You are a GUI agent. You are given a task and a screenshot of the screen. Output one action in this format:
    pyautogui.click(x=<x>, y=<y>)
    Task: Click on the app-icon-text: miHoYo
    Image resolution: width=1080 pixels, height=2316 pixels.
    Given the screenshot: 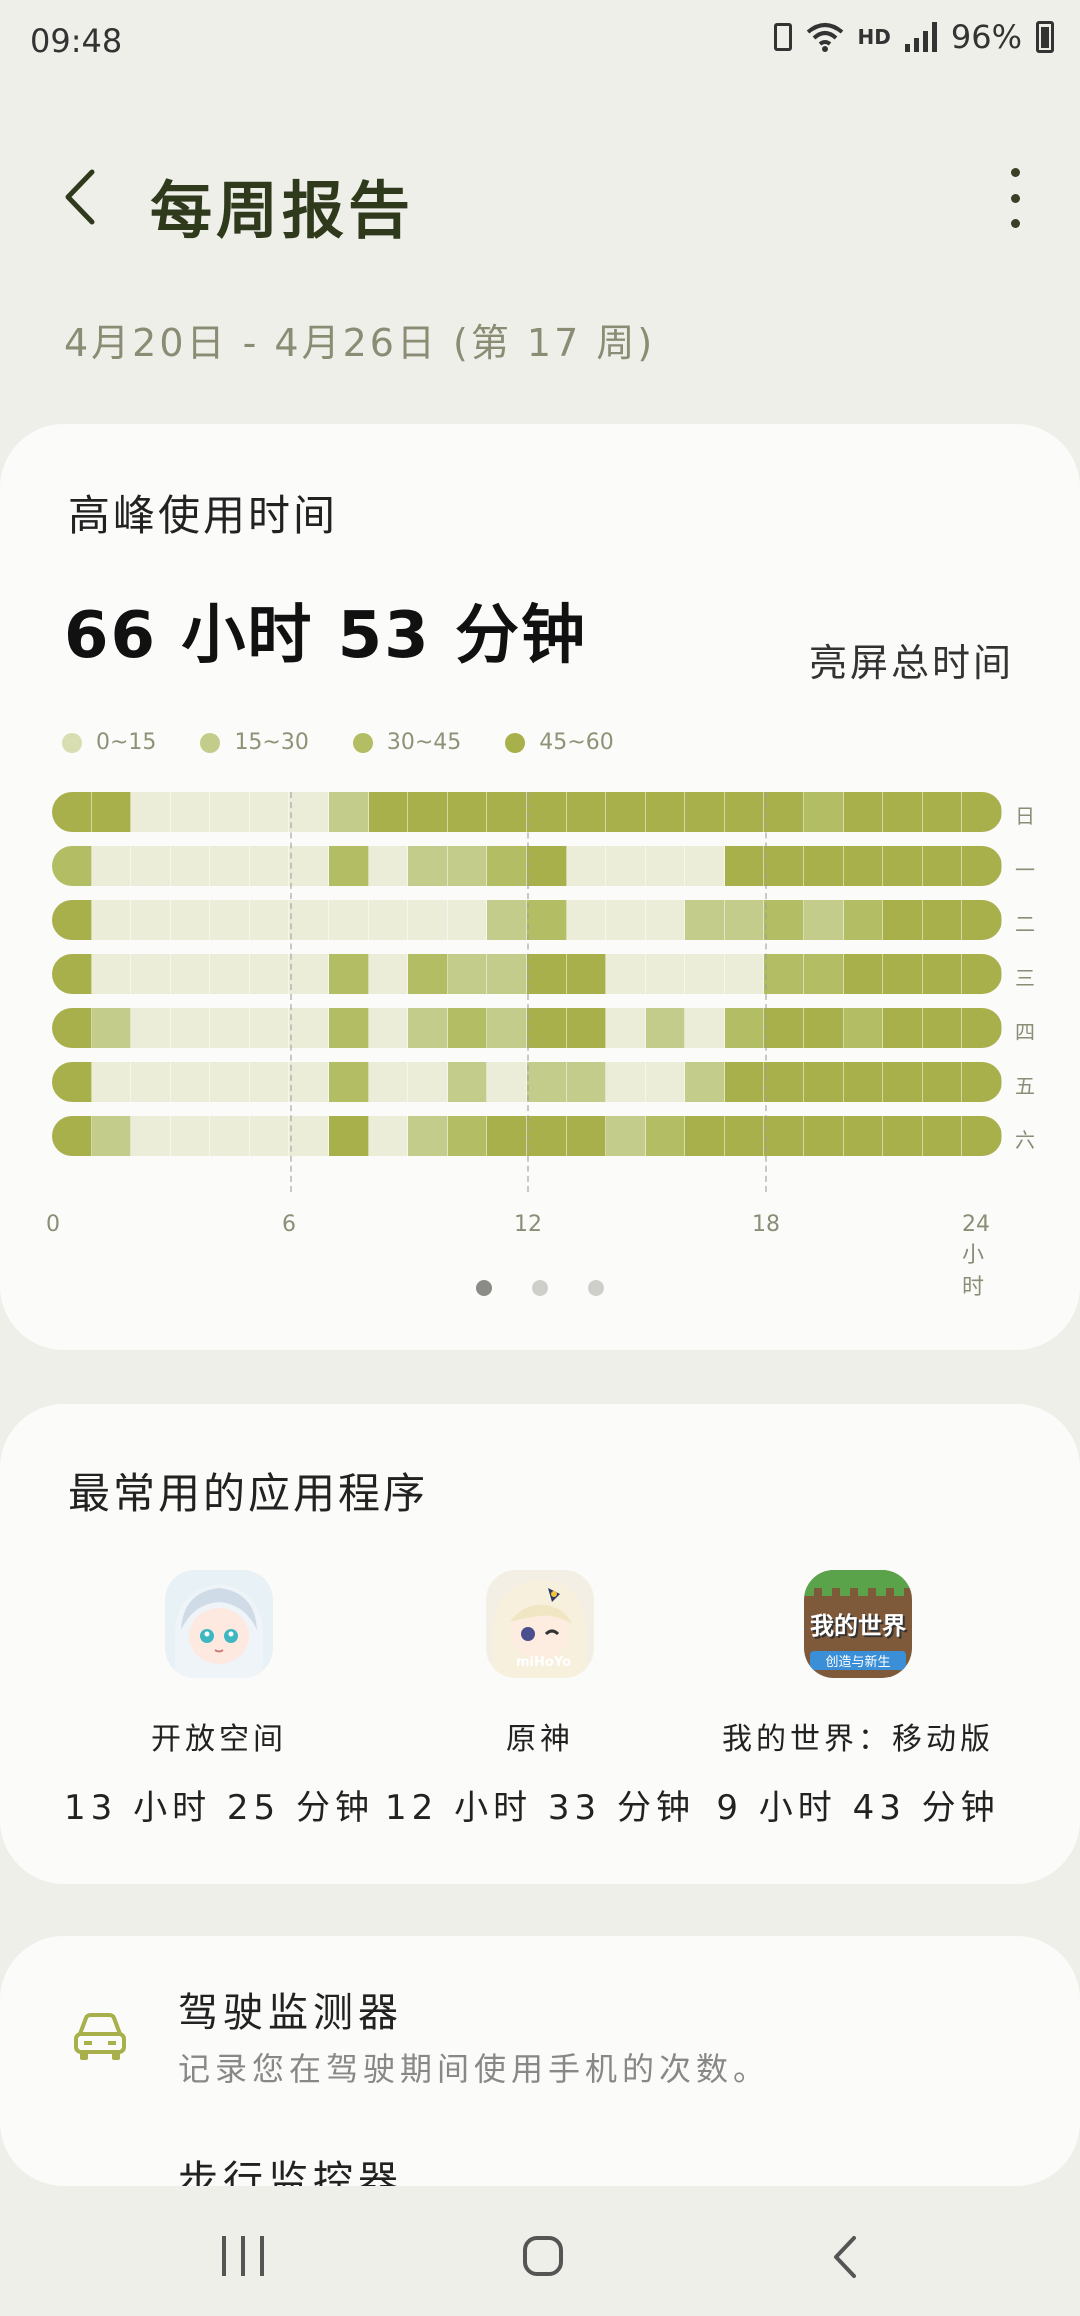 What is the action you would take?
    pyautogui.click(x=543, y=1662)
    